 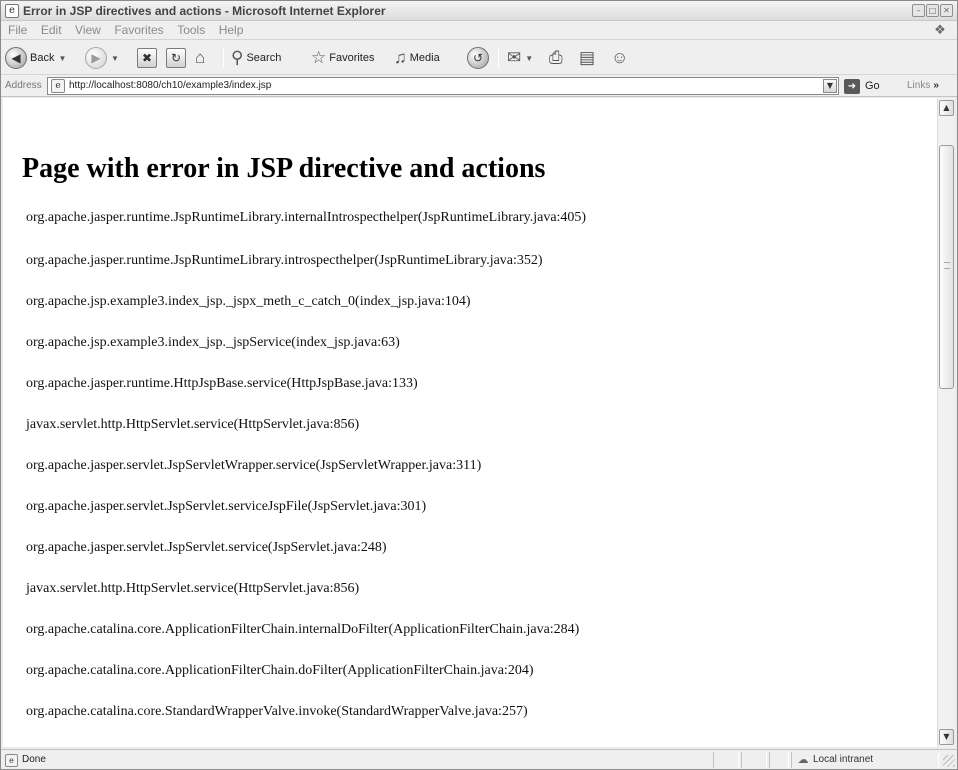 I want to click on menu-tools: Tools, so click(x=191, y=29).